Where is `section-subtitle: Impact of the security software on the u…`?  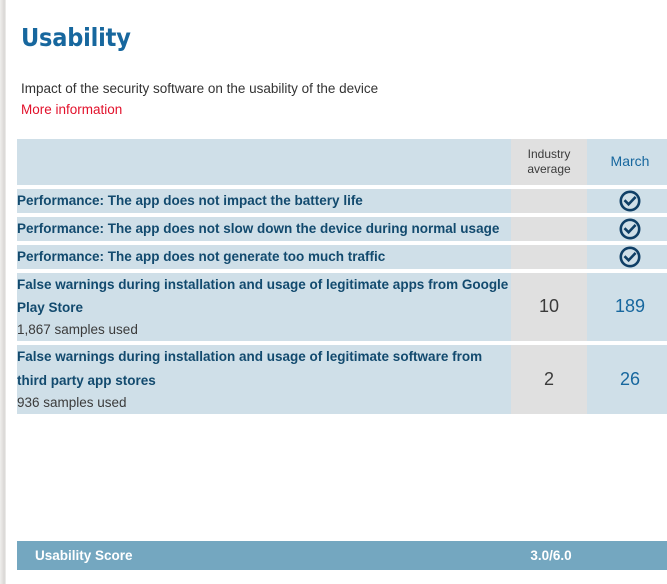
section-subtitle: Impact of the security software on the u… is located at coordinates (200, 88).